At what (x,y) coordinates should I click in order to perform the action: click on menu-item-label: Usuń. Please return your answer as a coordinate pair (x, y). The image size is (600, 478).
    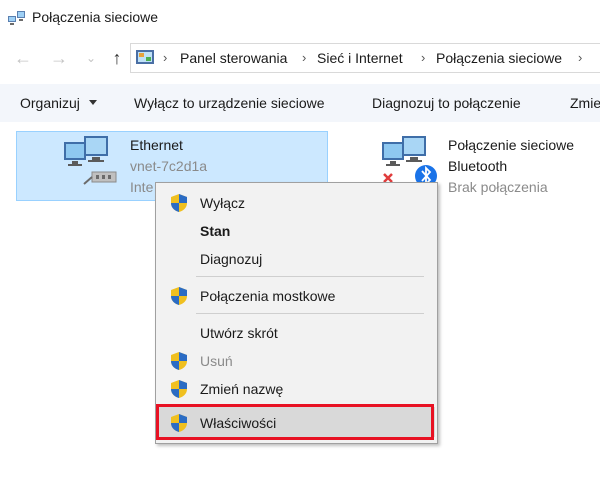
    Looking at the image, I should click on (216, 361).